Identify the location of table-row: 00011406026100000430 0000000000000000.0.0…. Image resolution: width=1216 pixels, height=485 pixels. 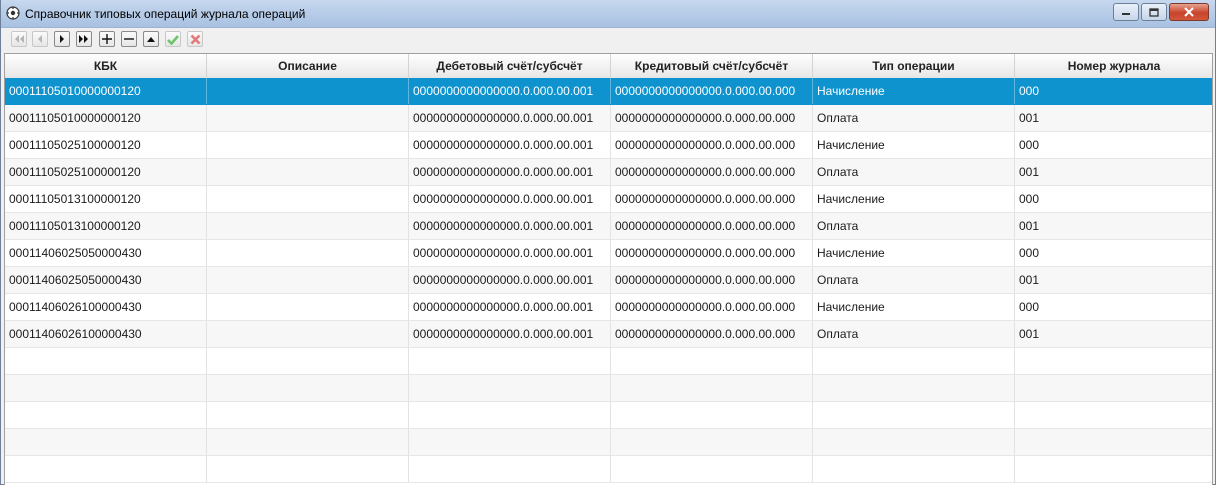
(608, 307).